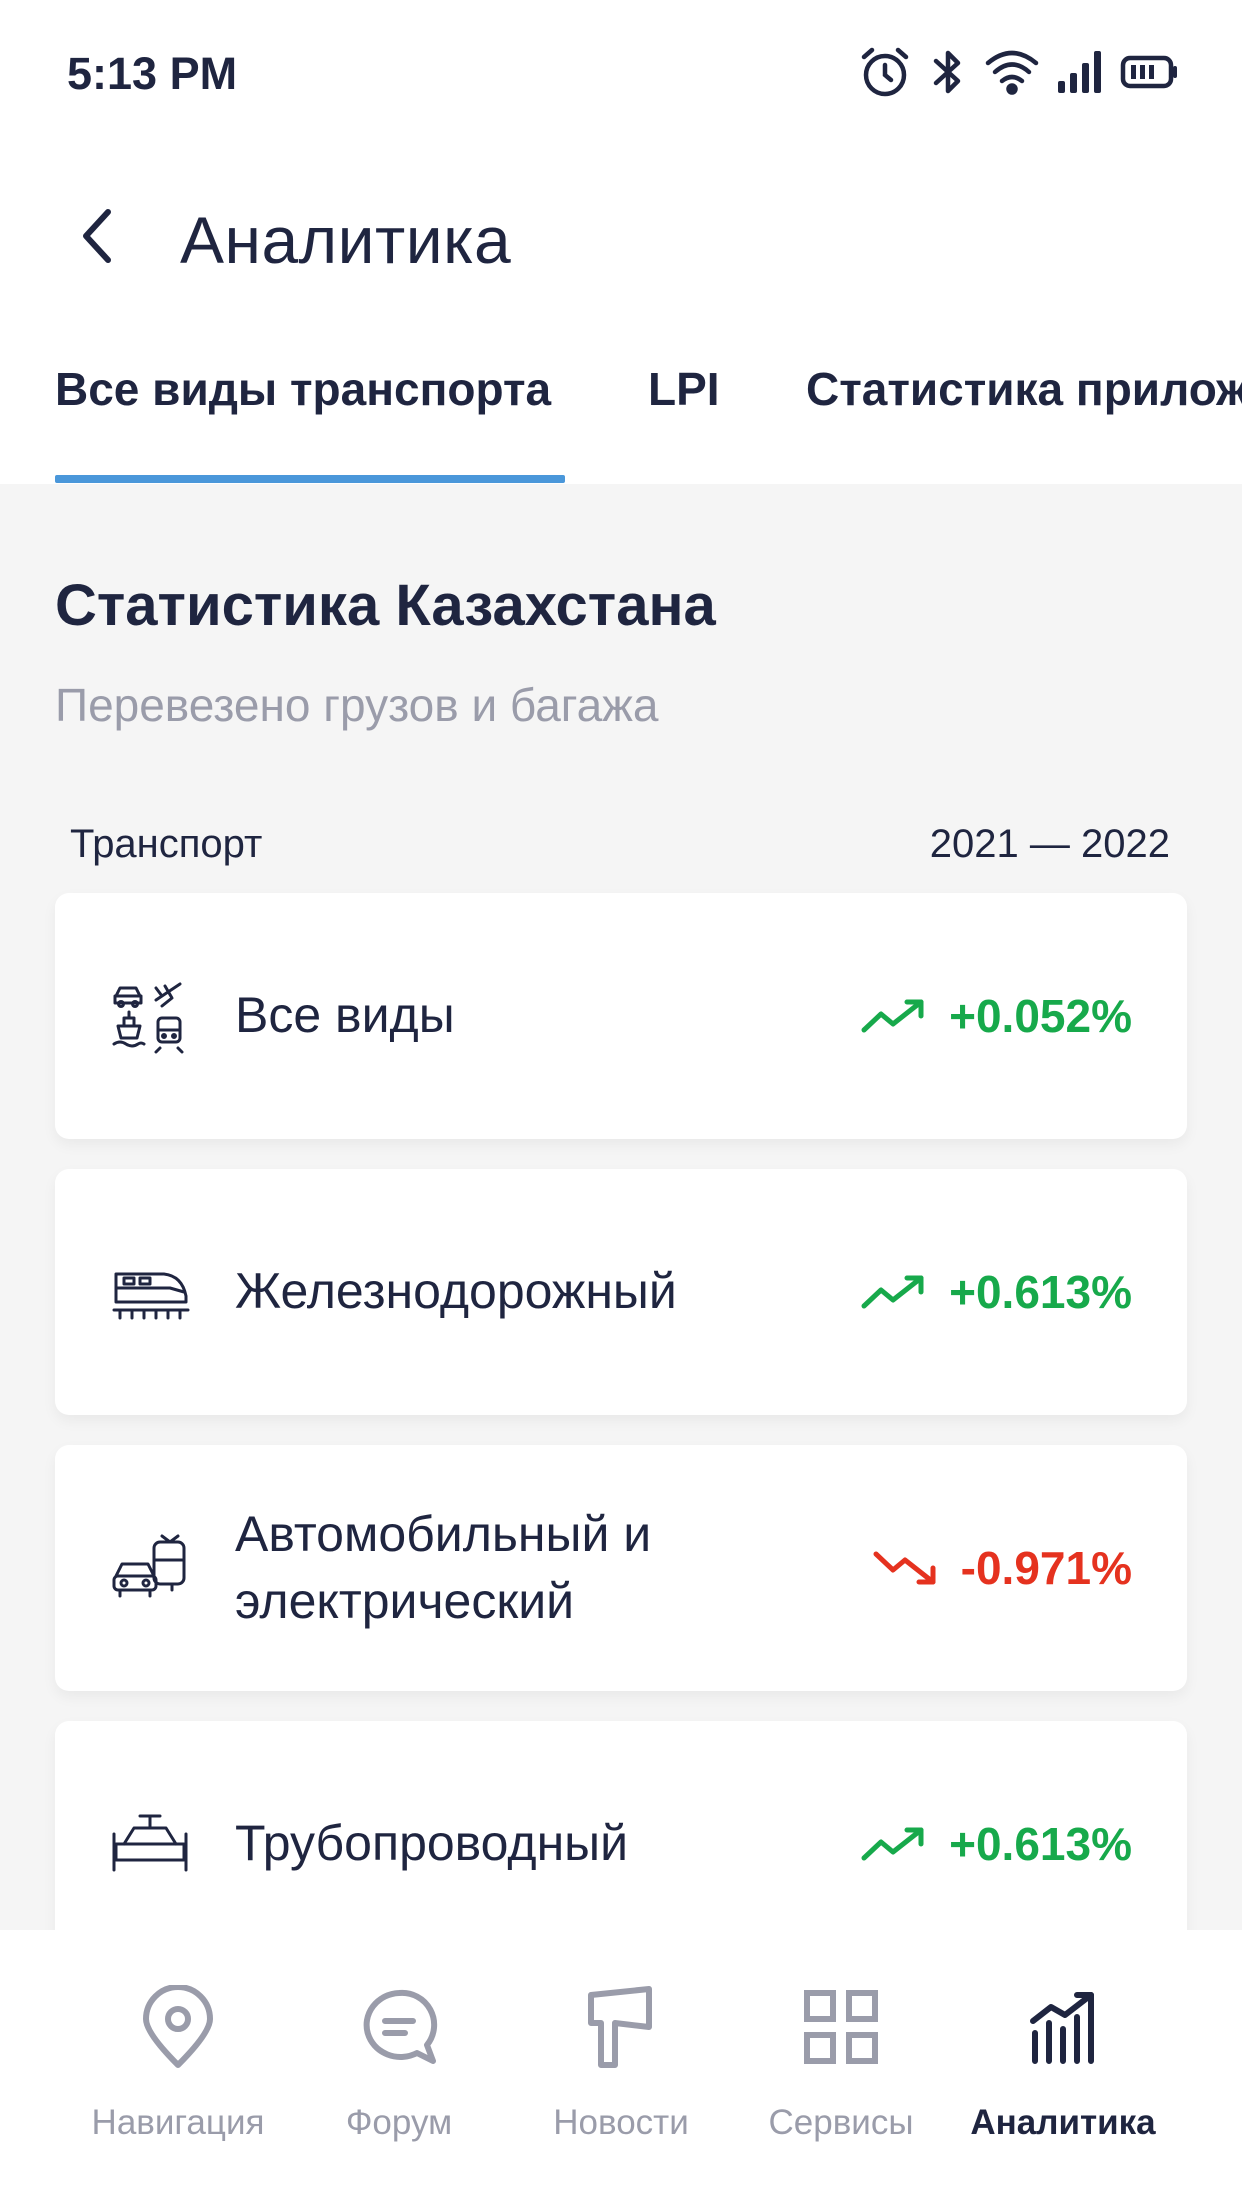 The width and height of the screenshot is (1242, 2208). I want to click on back-arrow-icon, so click(97, 236).